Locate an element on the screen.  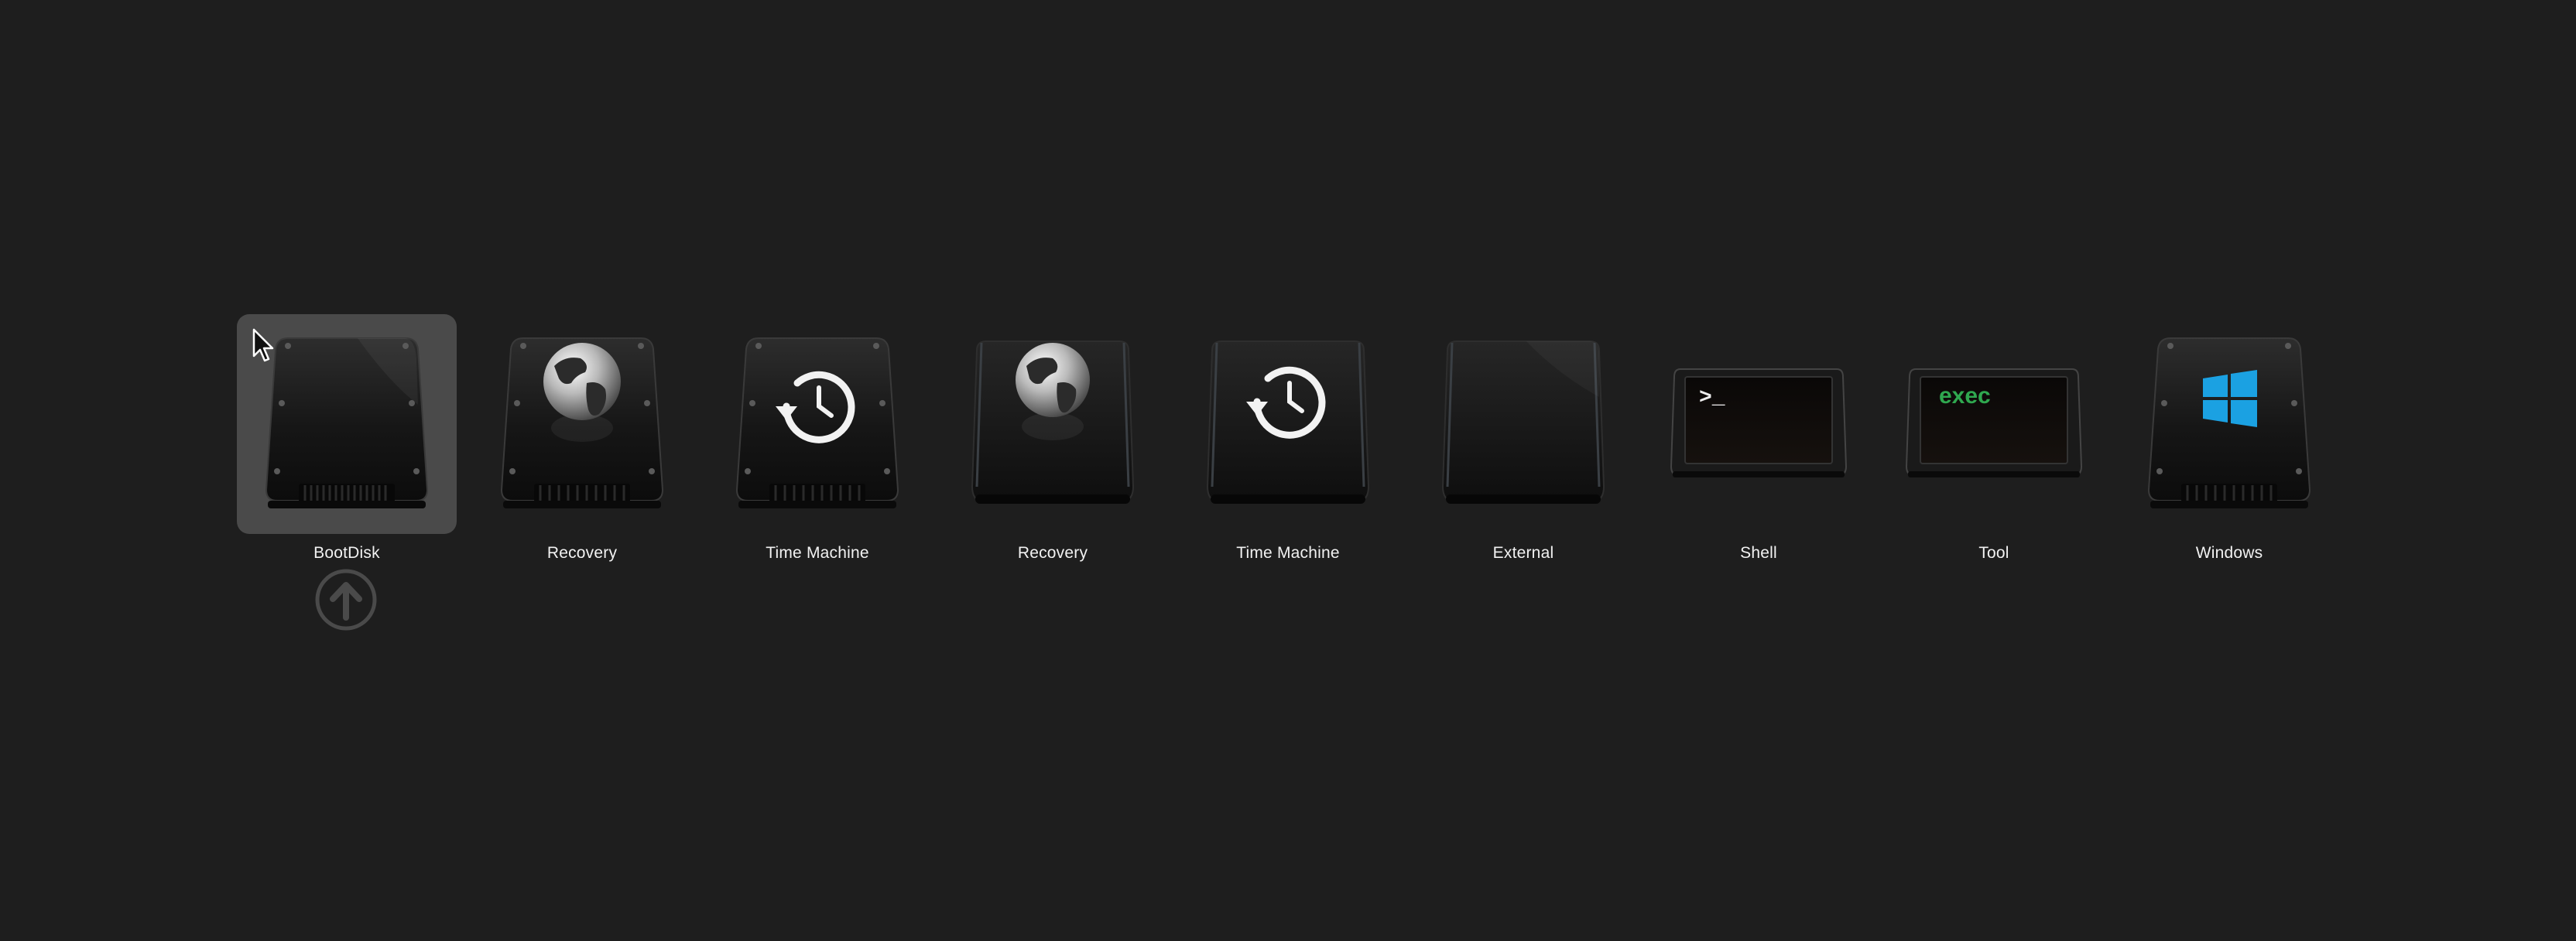
entry-label-tool: Tool is located at coordinates (1993, 553).